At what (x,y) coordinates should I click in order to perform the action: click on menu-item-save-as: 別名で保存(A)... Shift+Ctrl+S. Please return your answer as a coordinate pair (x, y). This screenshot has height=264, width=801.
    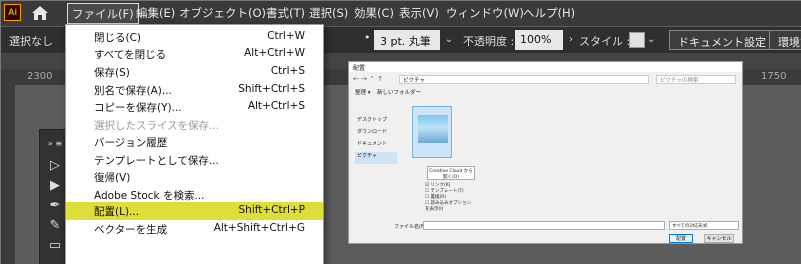
    Looking at the image, I should click on (194, 90).